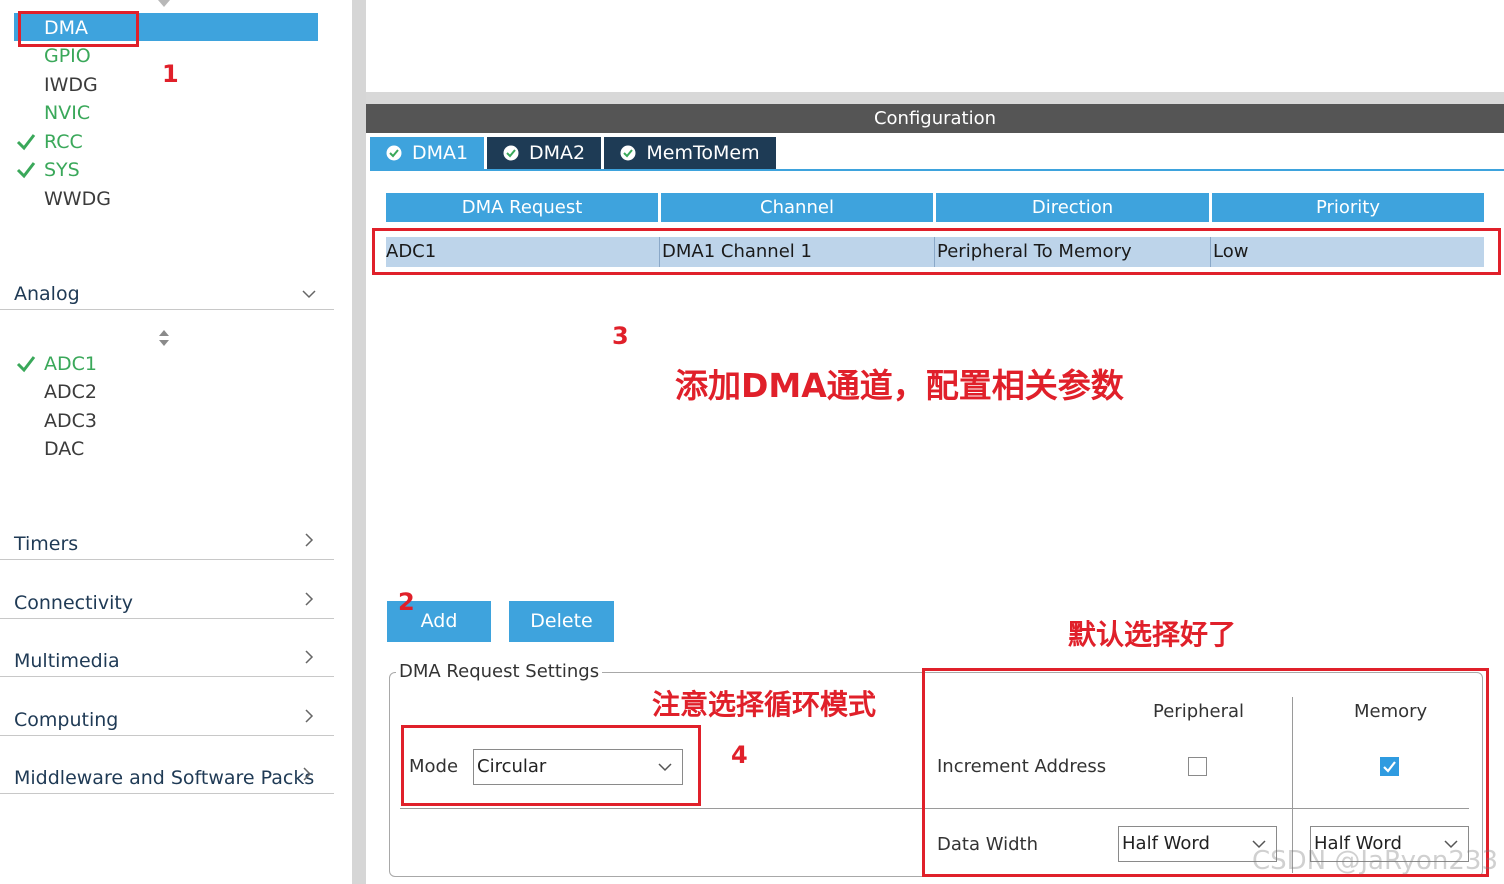 This screenshot has height=884, width=1504. What do you see at coordinates (936, 251) in the screenshot?
I see `annotation-box-table-row` at bounding box center [936, 251].